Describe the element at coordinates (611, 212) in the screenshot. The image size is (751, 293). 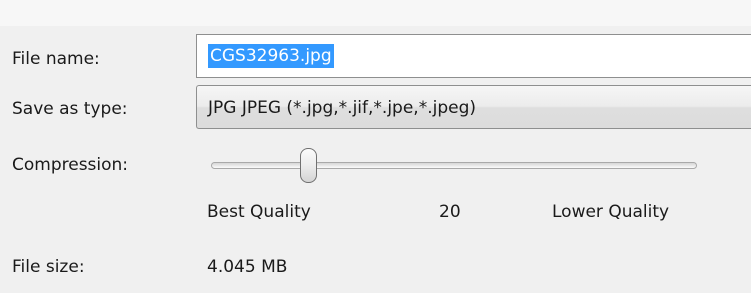
I see `lower-quality-label: Lower Quality` at that location.